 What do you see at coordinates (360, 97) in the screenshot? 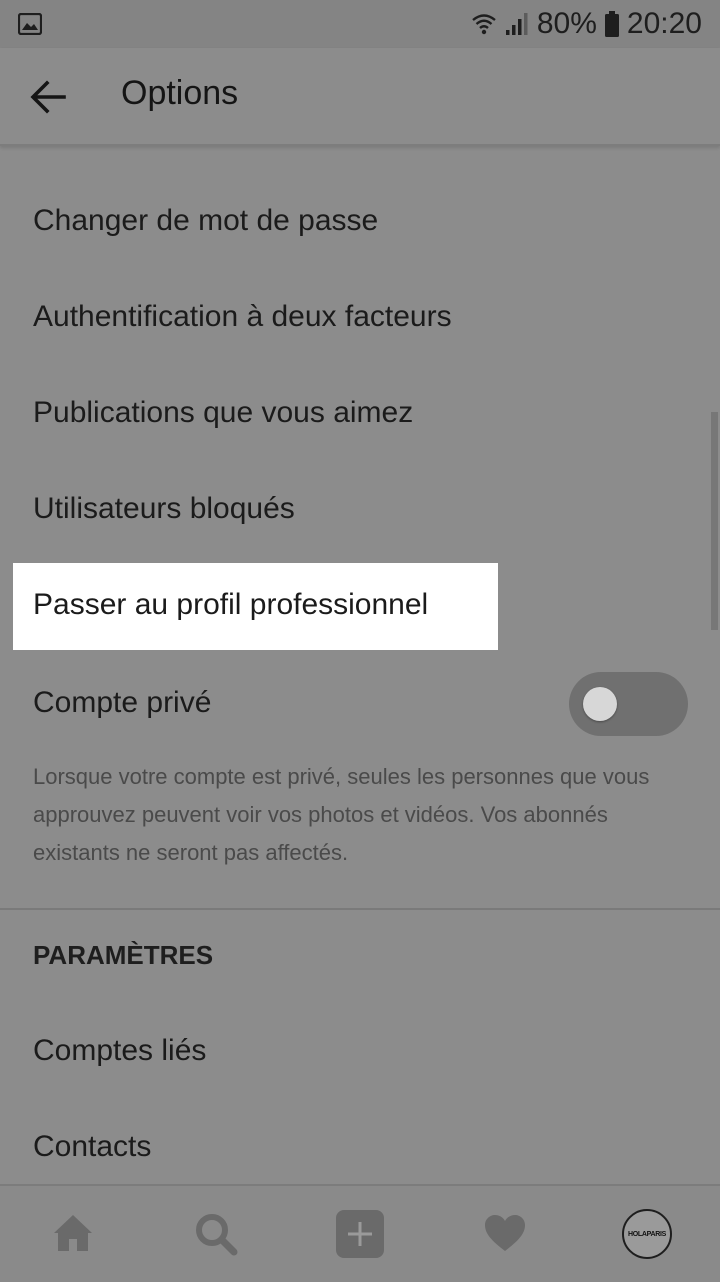
I see `app-bar: Options` at bounding box center [360, 97].